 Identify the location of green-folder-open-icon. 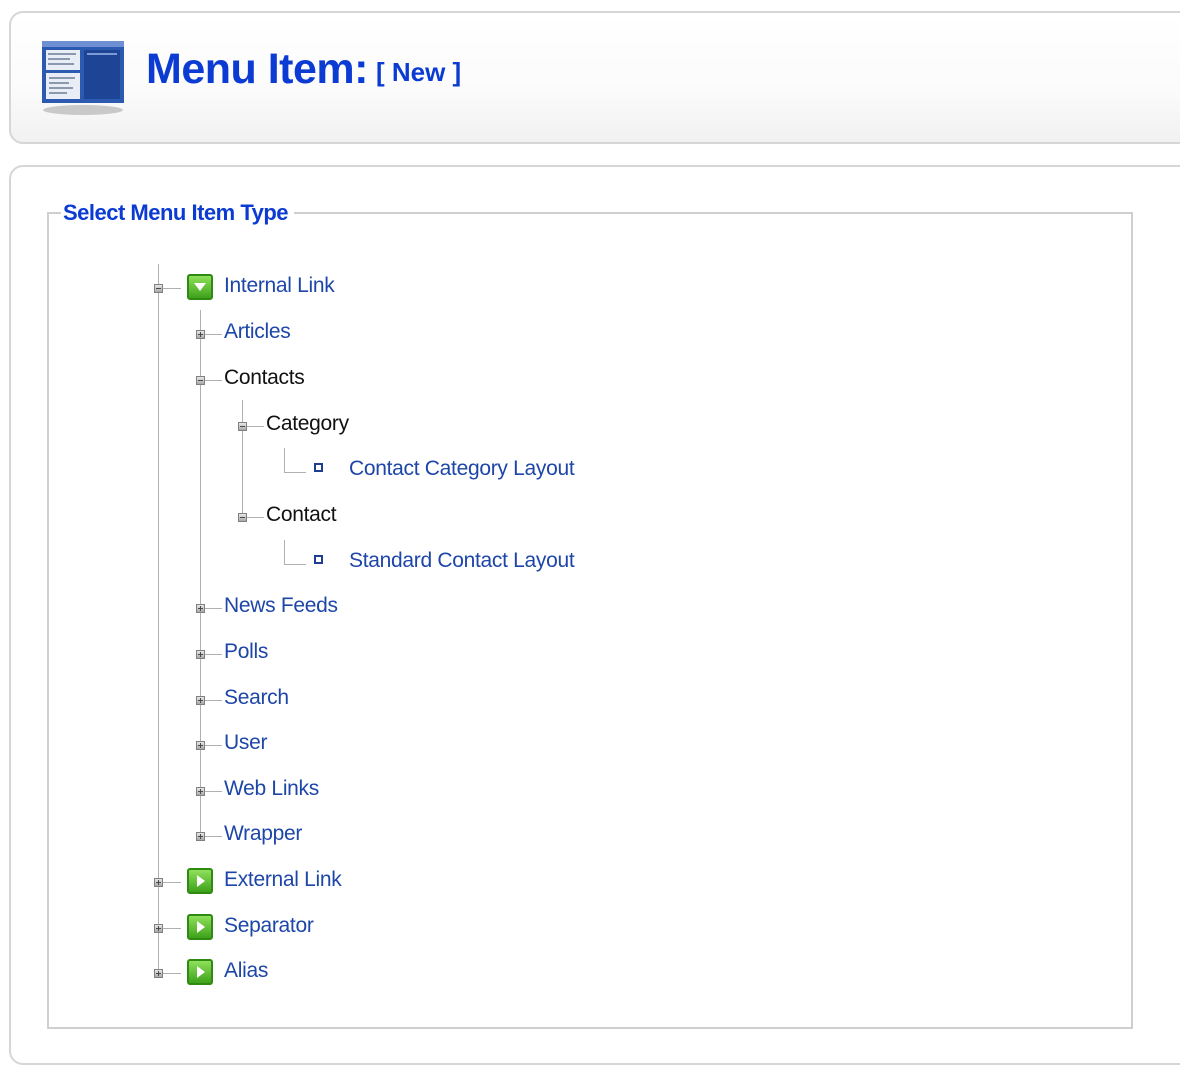
(200, 287).